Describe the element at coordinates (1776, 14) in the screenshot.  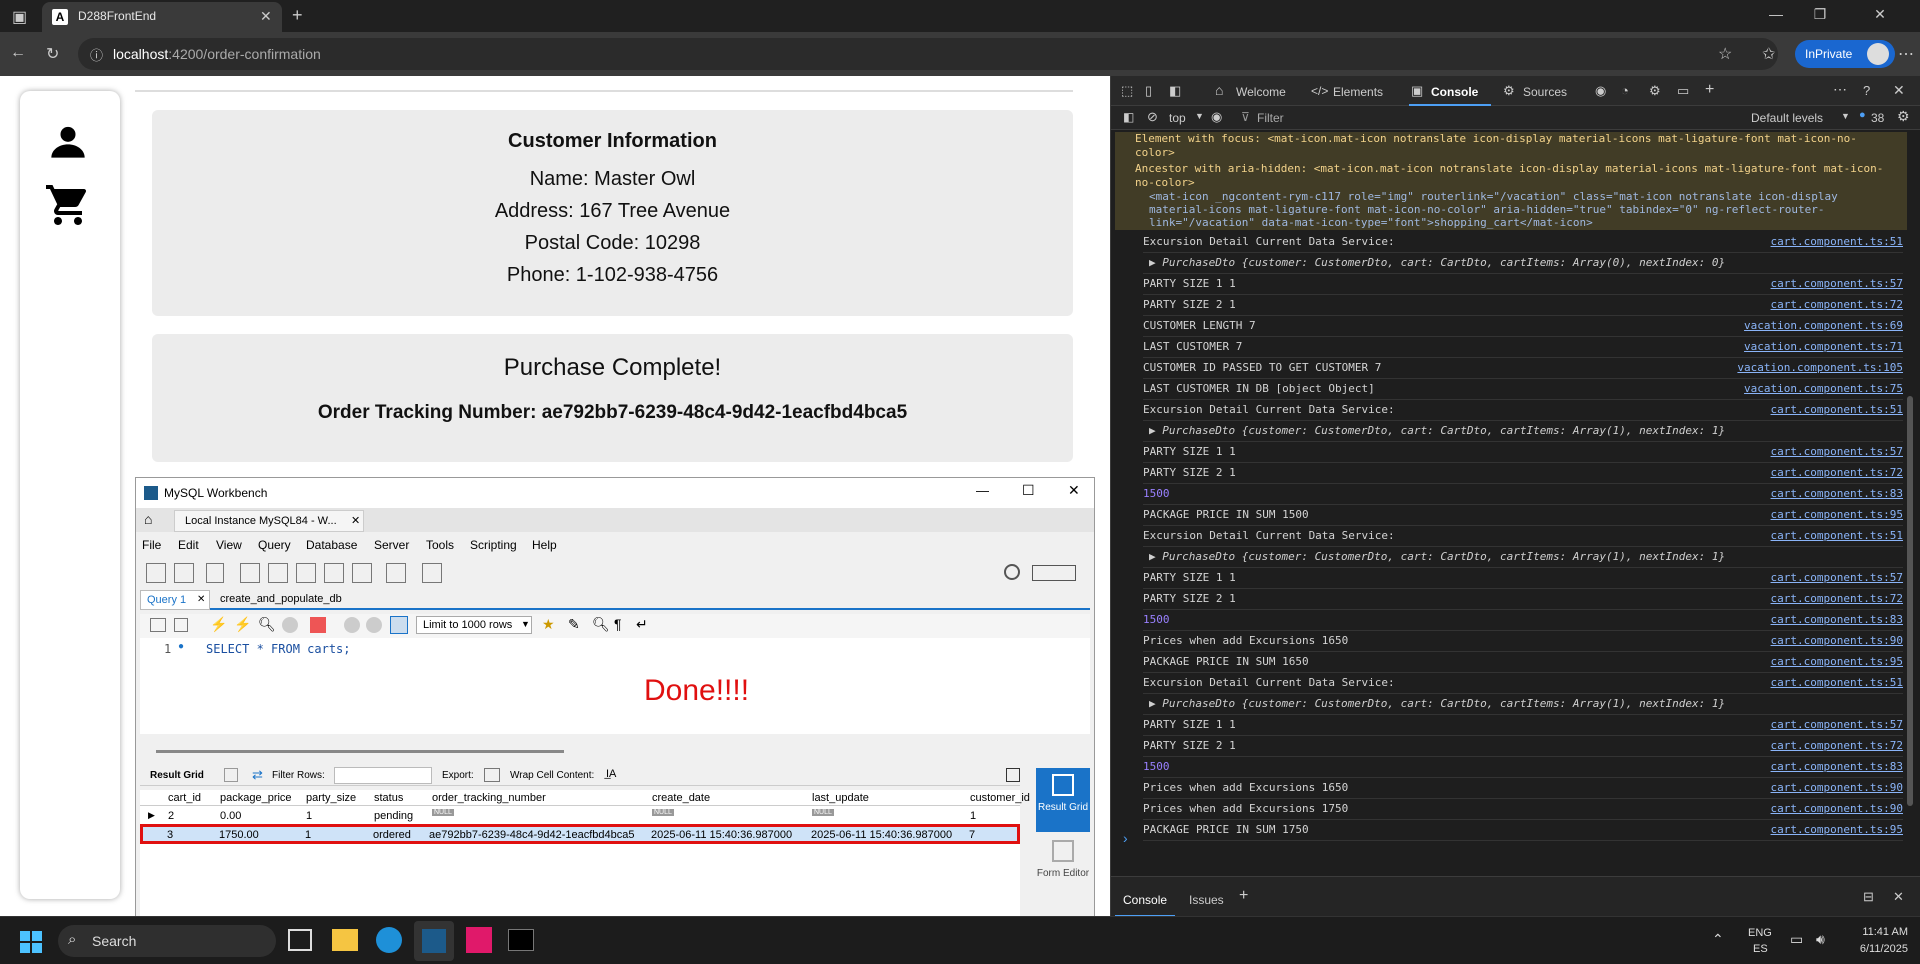
I see `minimize-icon: —` at that location.